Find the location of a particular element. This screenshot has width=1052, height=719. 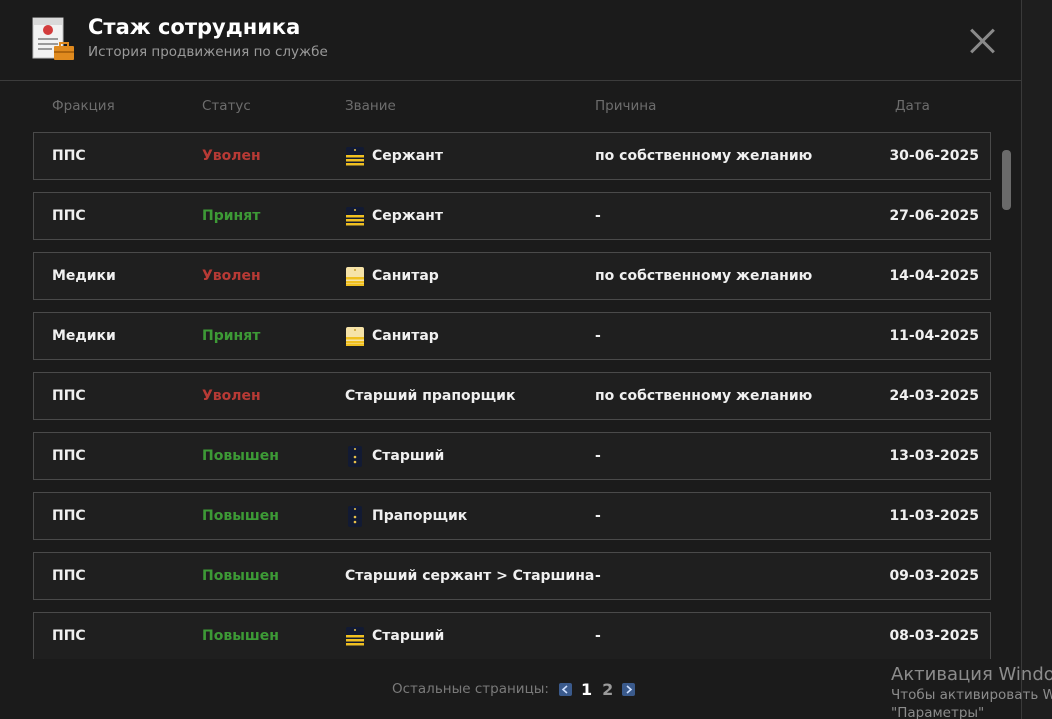

date-cell: 08-03-2025 is located at coordinates (934, 636).